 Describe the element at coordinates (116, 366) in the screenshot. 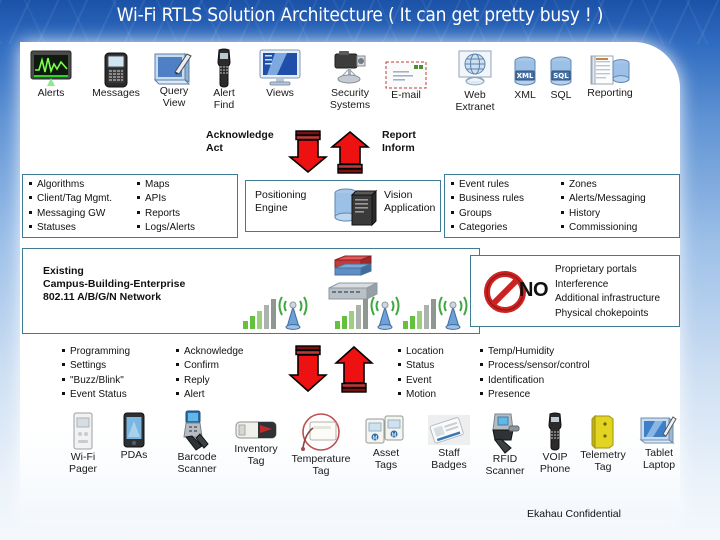

I see `list-item: Settings` at that location.